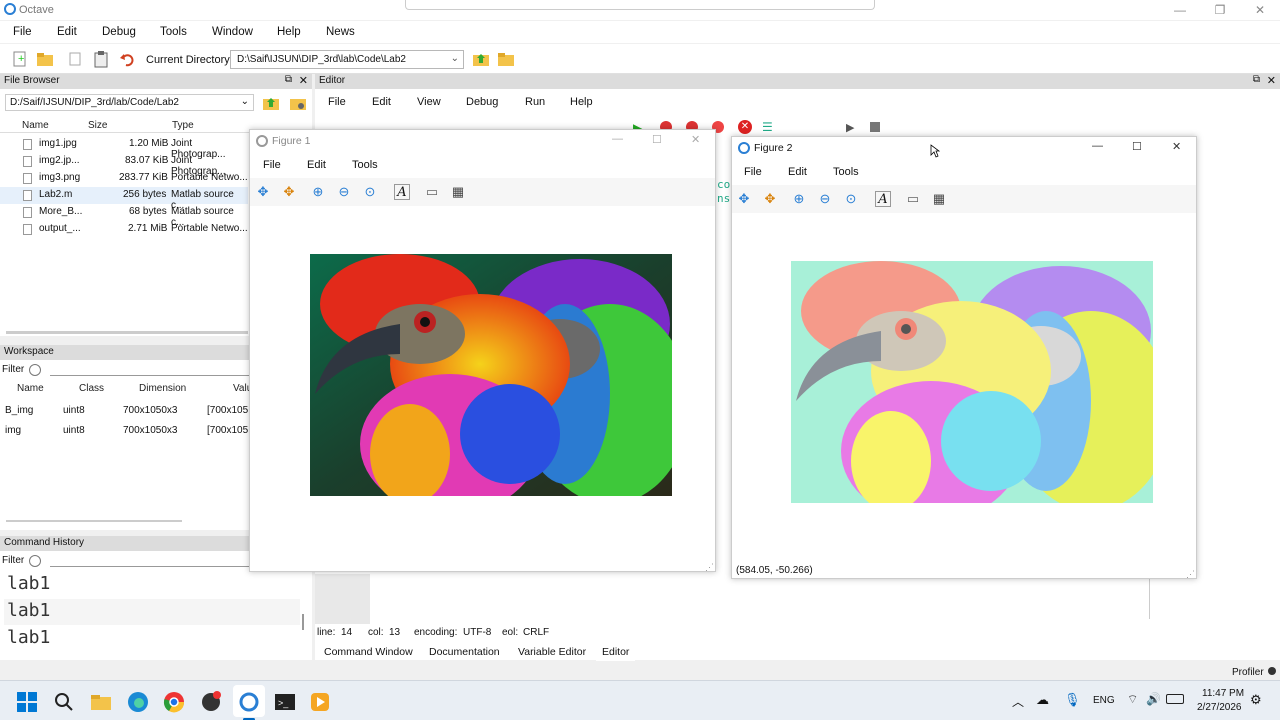  I want to click on media-player-icon, so click(320, 702).